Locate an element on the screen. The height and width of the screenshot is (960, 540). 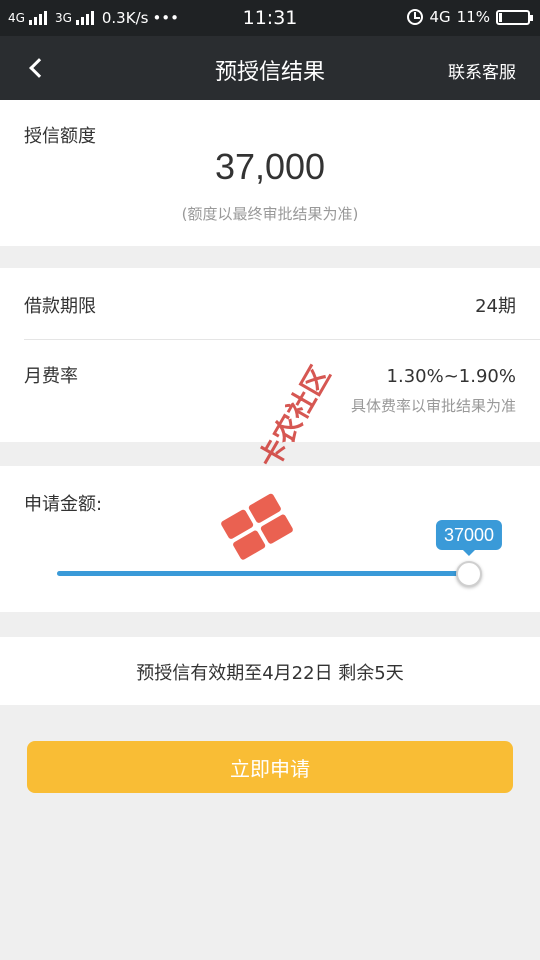
status-right: 4G 11% is located at coordinates (470, 17).